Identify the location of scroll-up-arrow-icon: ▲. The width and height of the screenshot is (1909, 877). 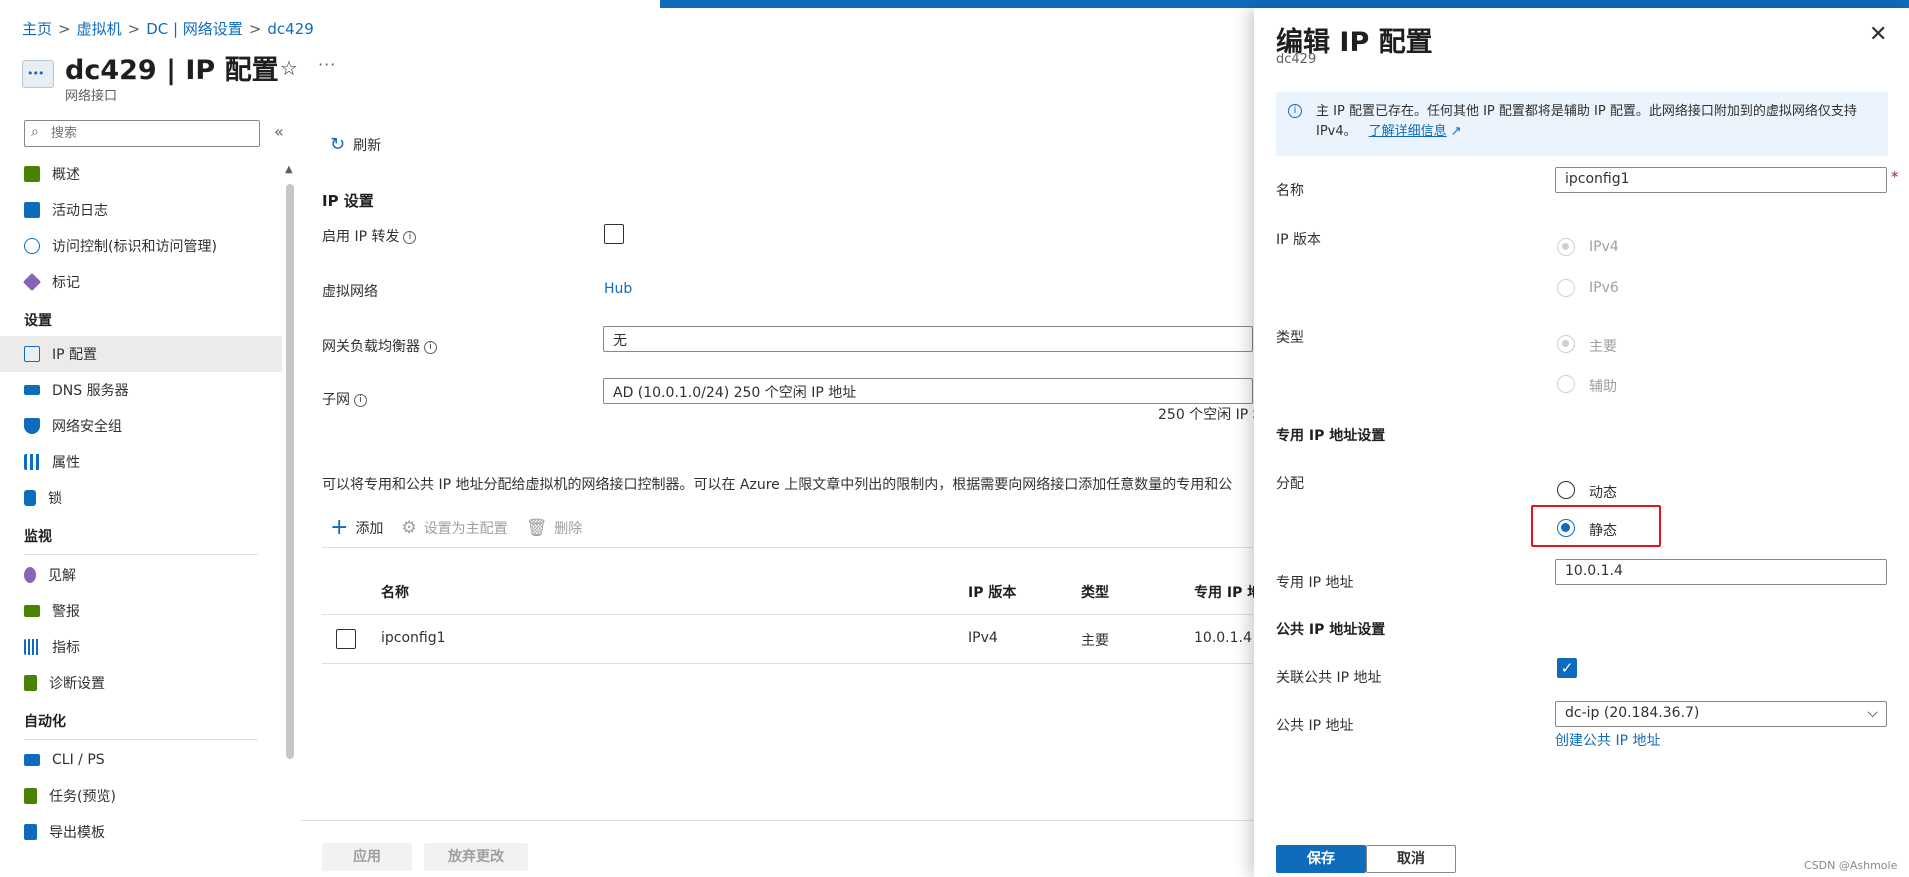
(289, 169).